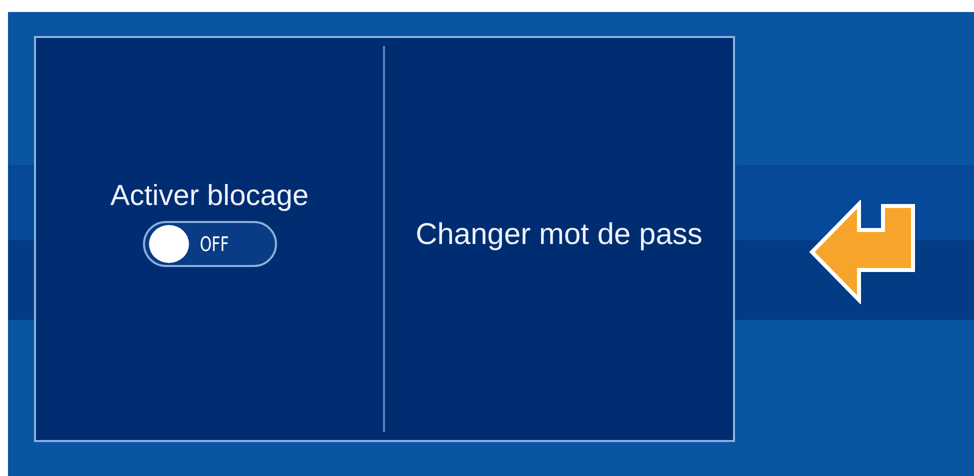 The width and height of the screenshot is (974, 476). I want to click on lock-toggle: OFF, so click(209, 243).